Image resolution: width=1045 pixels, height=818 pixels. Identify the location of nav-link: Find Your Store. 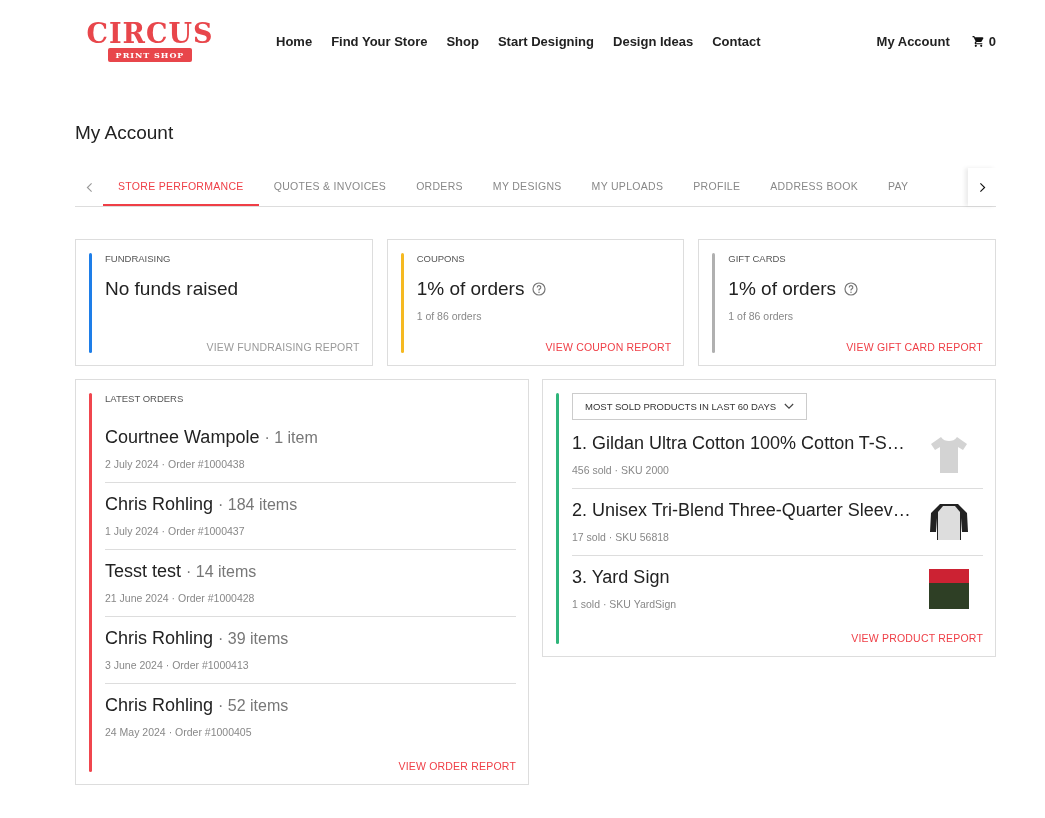
(379, 41).